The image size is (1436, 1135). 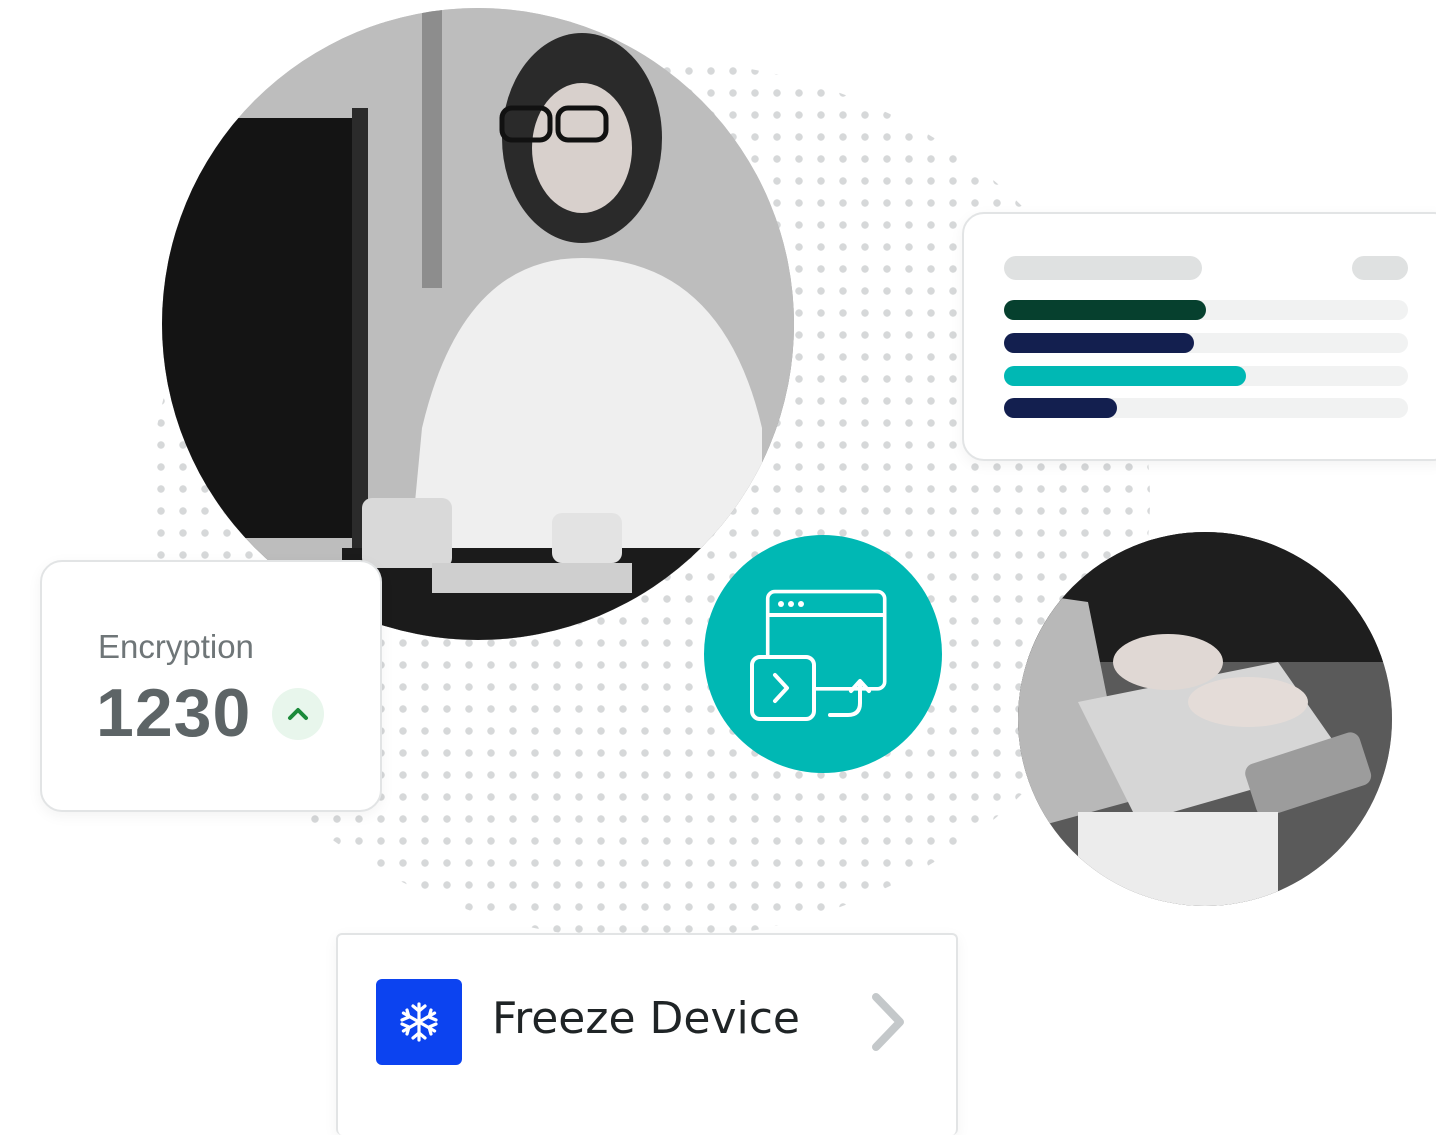 What do you see at coordinates (818, 655) in the screenshot?
I see `terminal-window-upload-icon` at bounding box center [818, 655].